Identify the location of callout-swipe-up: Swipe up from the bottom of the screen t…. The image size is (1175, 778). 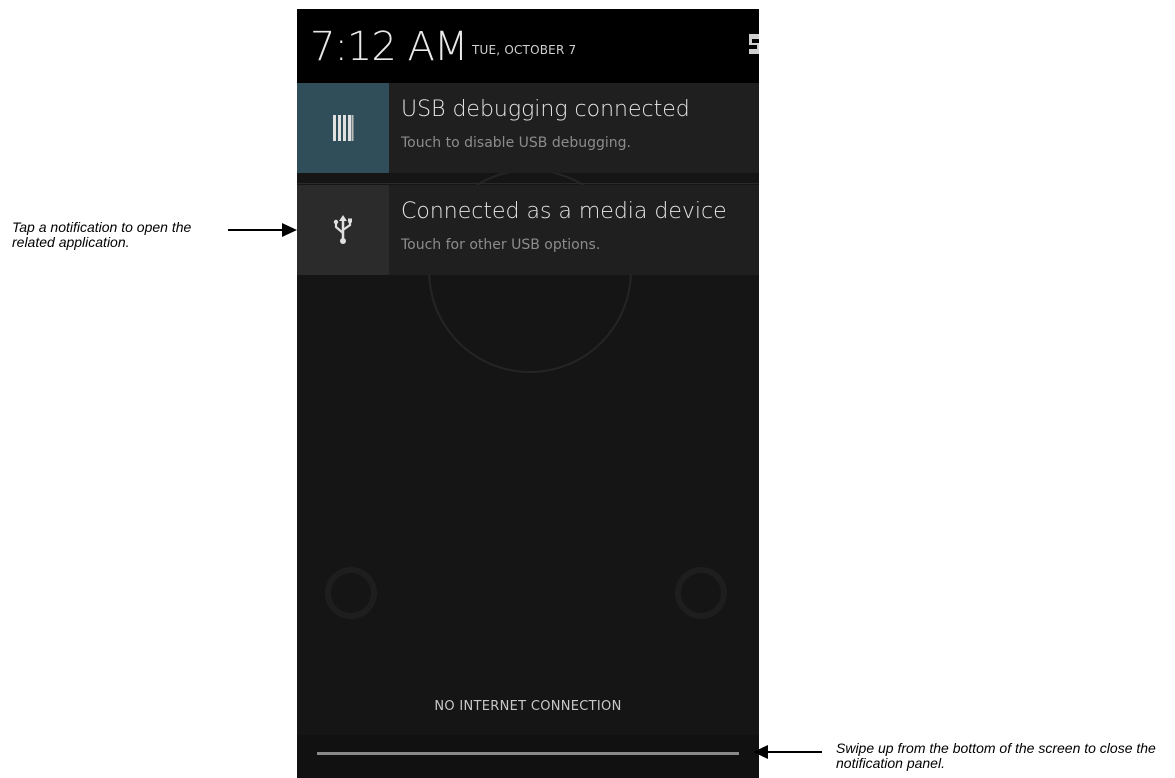
(1005, 756).